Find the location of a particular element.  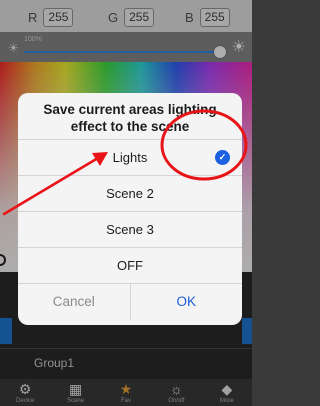

option-label: Scene 2 is located at coordinates (130, 193).